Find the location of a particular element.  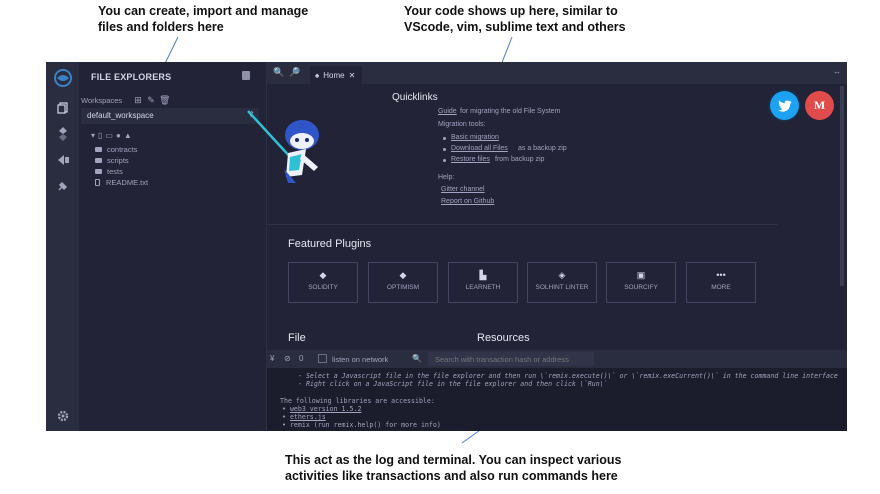

download-all-files-link: Download all Files is located at coordinates (479, 148).